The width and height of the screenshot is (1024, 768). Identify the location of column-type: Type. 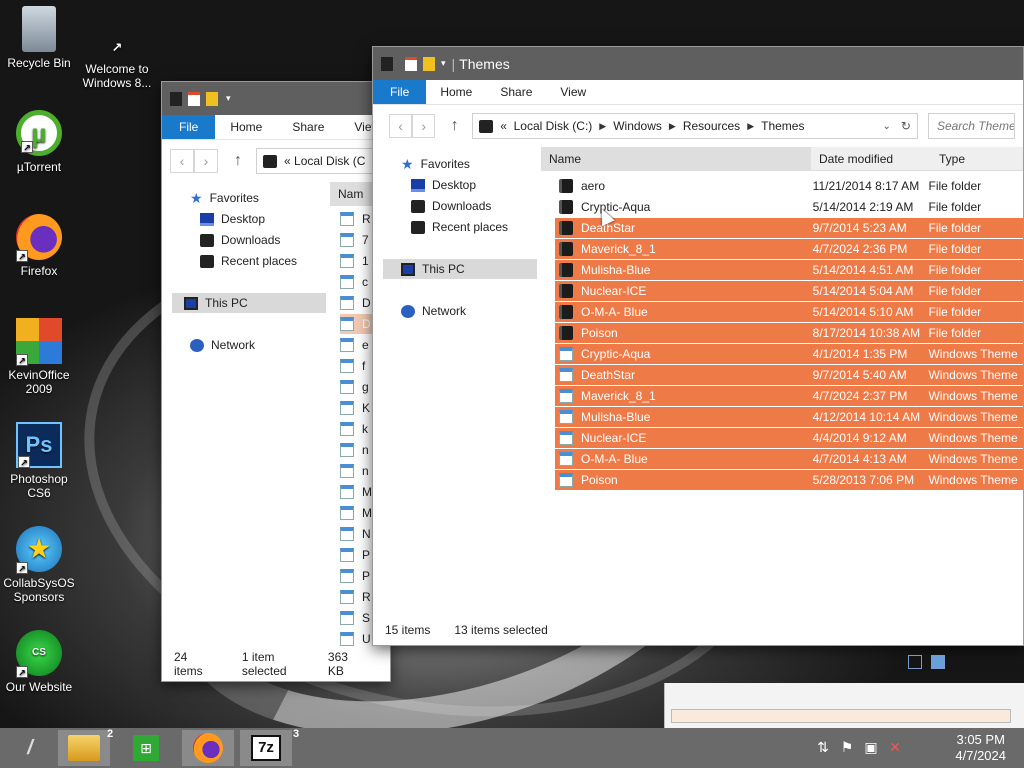
(977, 158).